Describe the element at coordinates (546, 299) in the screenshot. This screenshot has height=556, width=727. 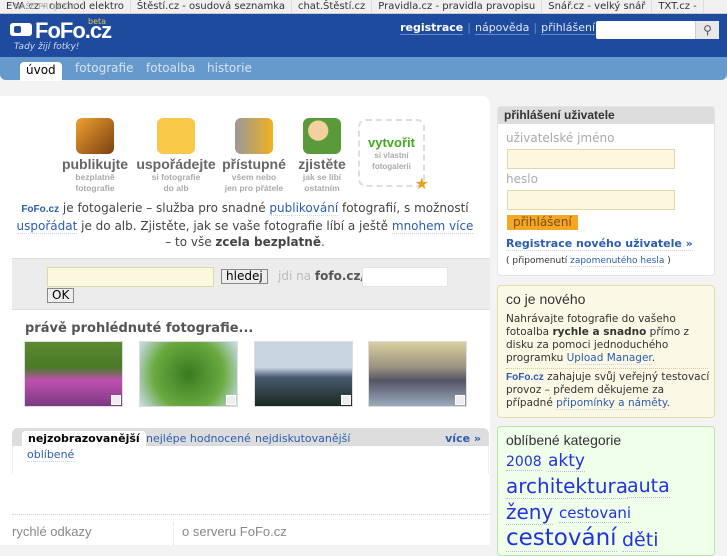
I see `news-title: co je nového` at that location.